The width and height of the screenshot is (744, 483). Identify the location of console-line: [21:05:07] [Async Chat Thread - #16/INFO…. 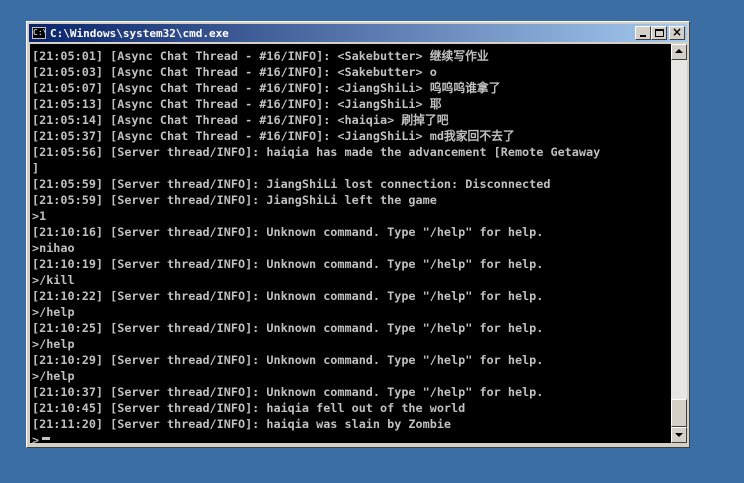
(266, 88).